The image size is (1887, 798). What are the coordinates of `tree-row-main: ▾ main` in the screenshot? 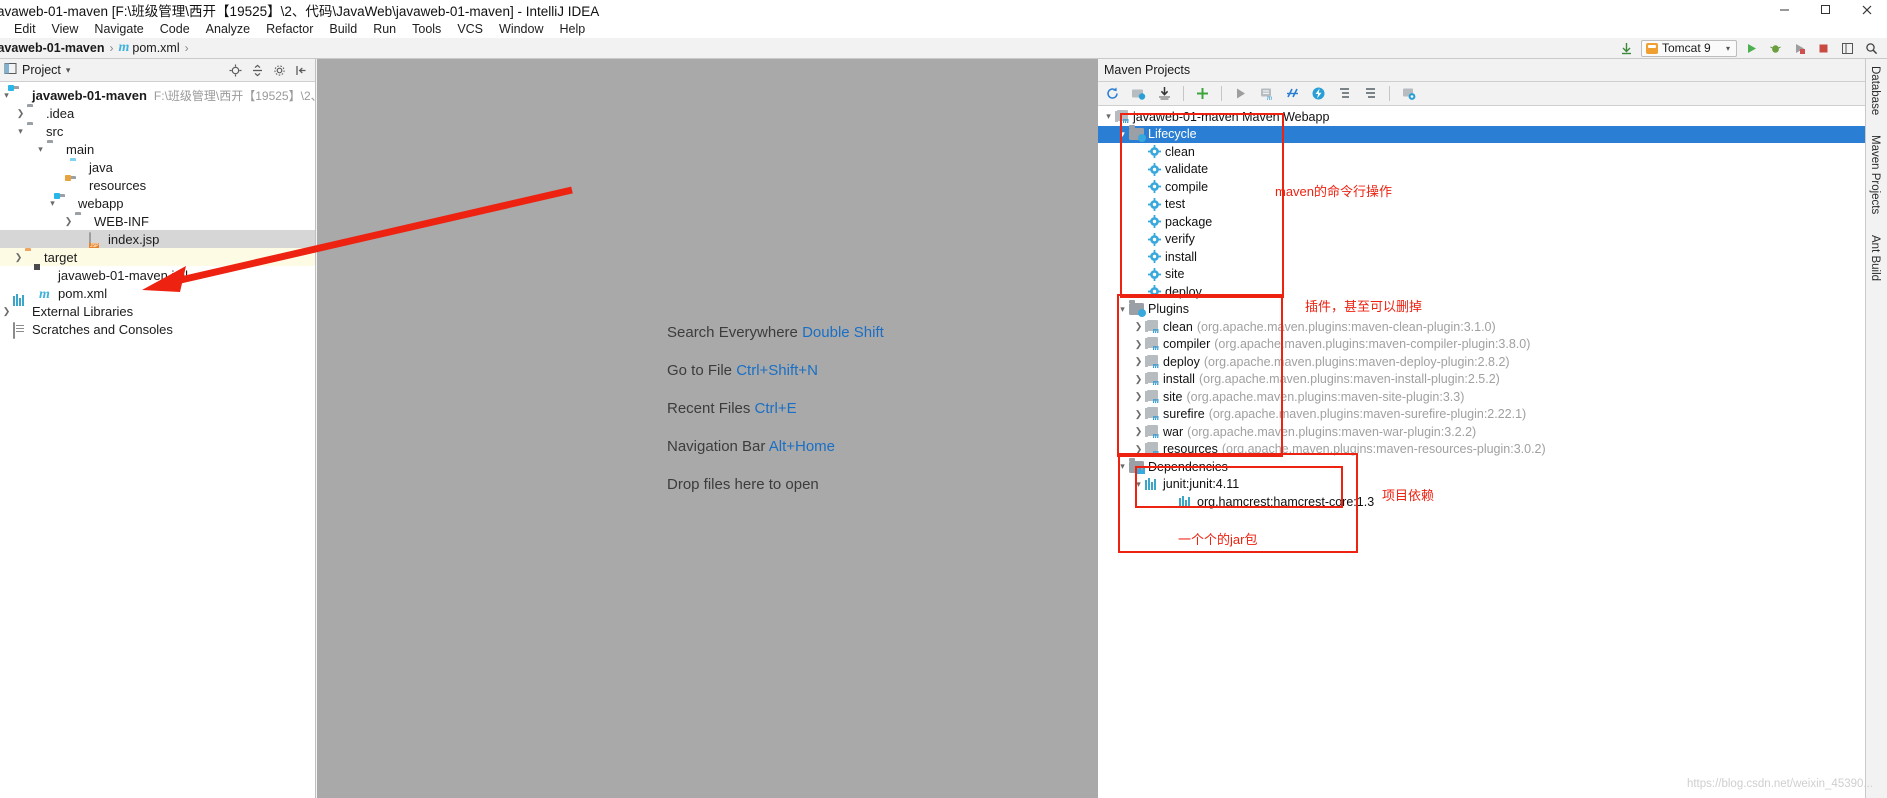 It's located at (157, 149).